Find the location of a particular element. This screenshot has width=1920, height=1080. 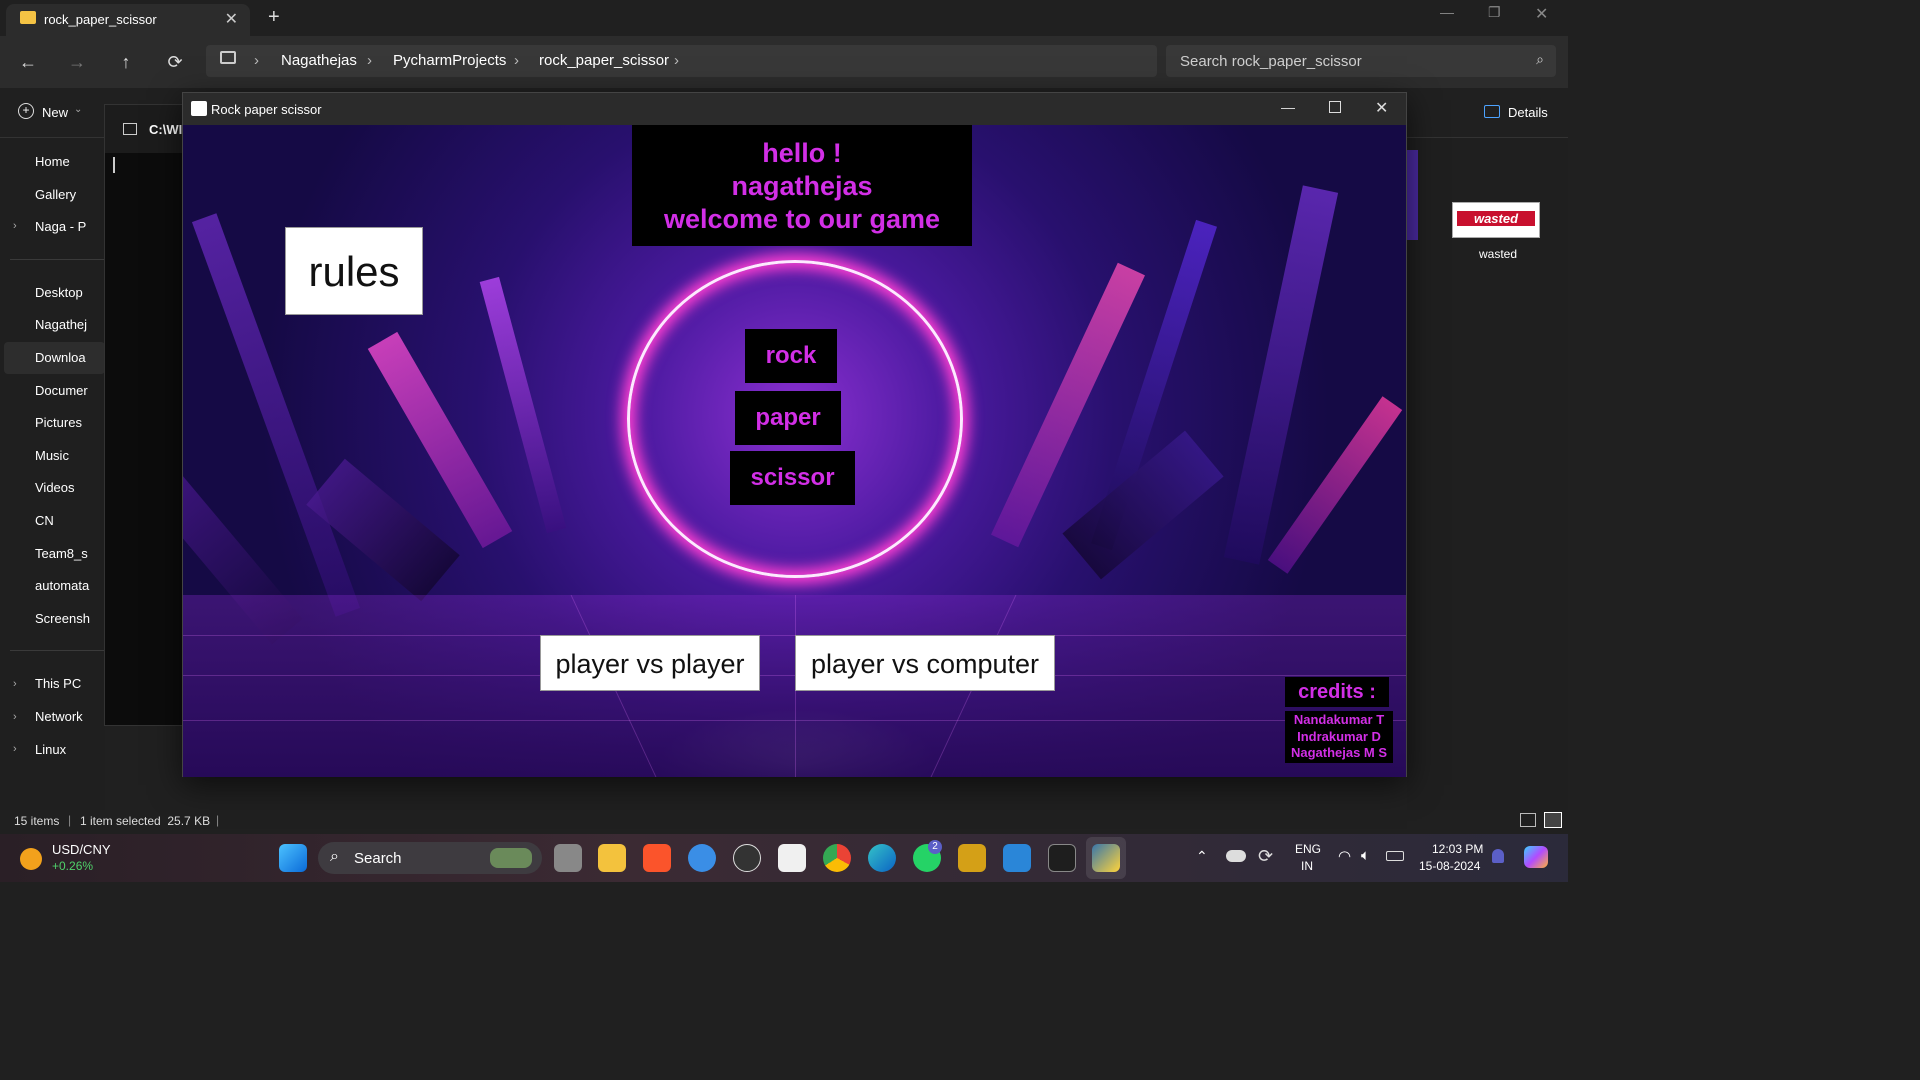

sidebar-item-home: Home is located at coordinates (70, 162).